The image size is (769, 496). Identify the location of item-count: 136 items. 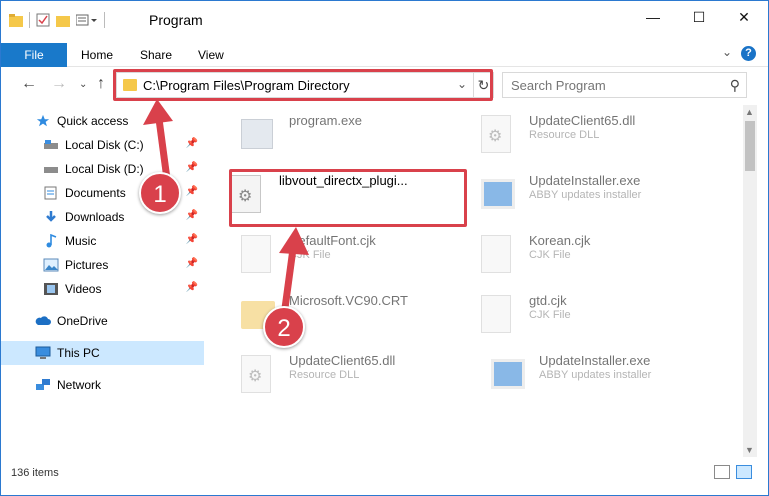
(35, 473).